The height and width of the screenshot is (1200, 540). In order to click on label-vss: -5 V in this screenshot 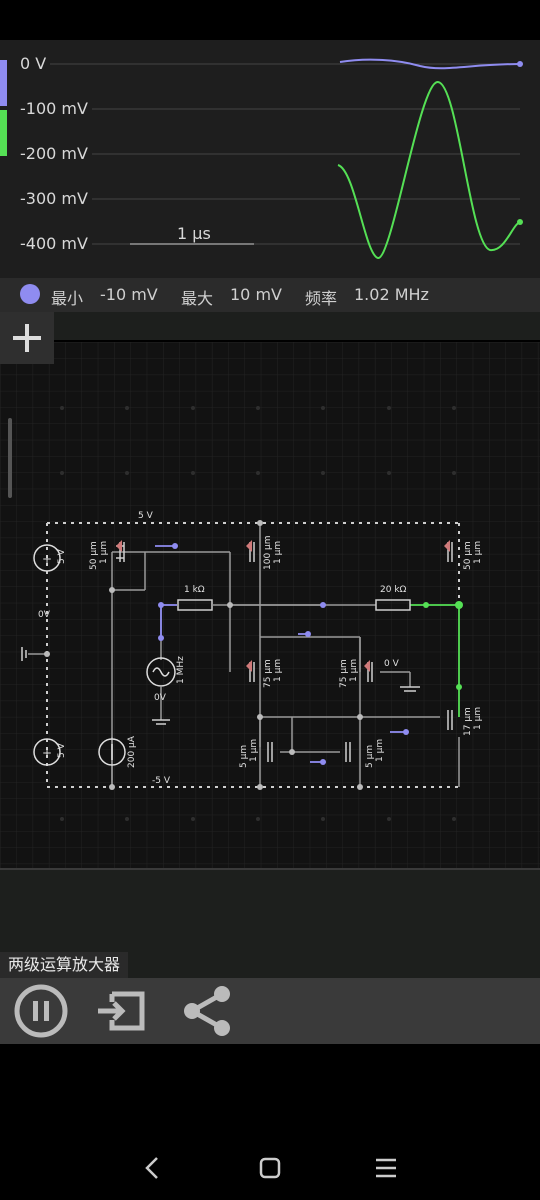, I will do `click(161, 781)`.